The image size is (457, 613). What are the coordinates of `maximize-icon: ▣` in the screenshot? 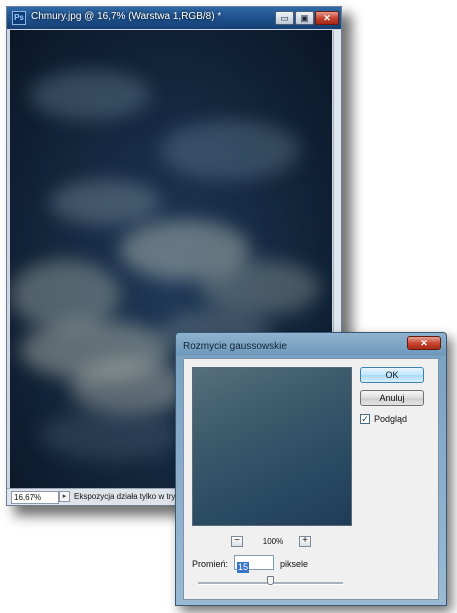 It's located at (304, 18).